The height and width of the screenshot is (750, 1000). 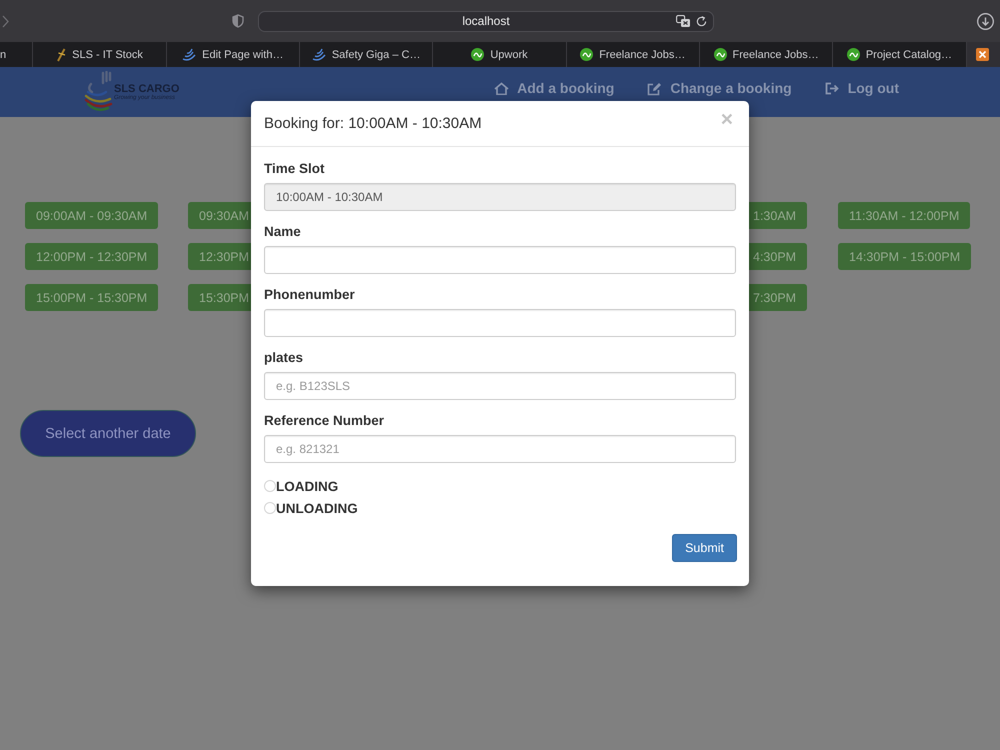 What do you see at coordinates (61, 55) in the screenshot?
I see `pen-icon` at bounding box center [61, 55].